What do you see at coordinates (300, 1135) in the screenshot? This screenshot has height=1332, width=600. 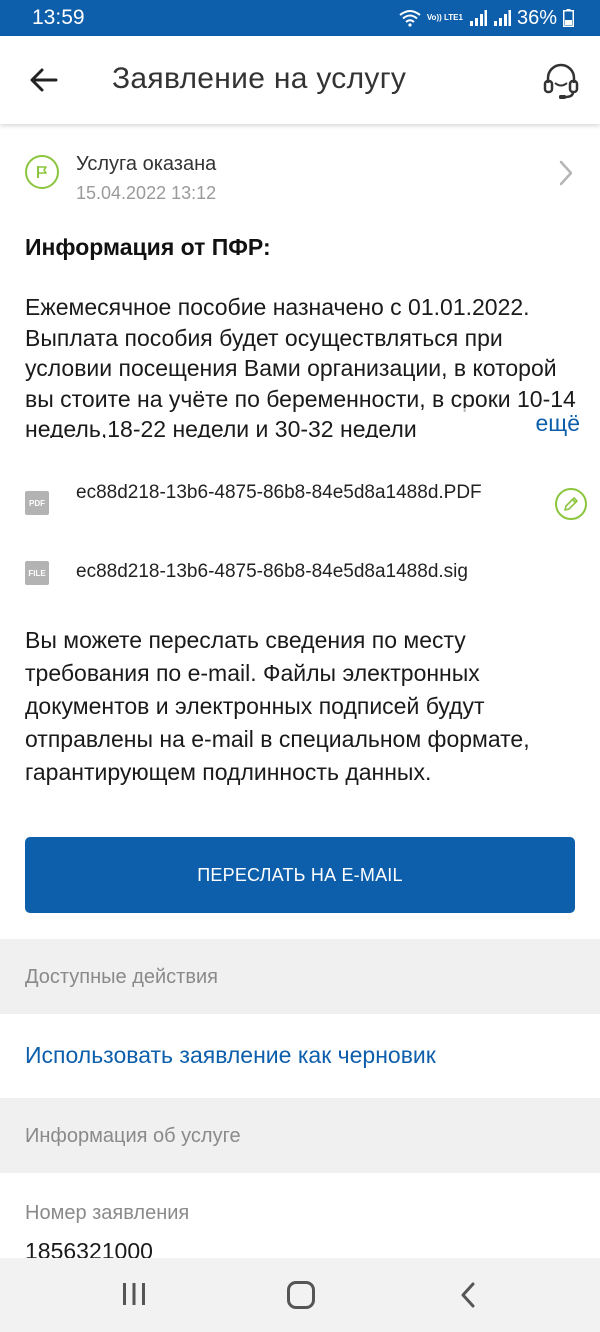 I see `service-info-section-header: Информация об услуге` at bounding box center [300, 1135].